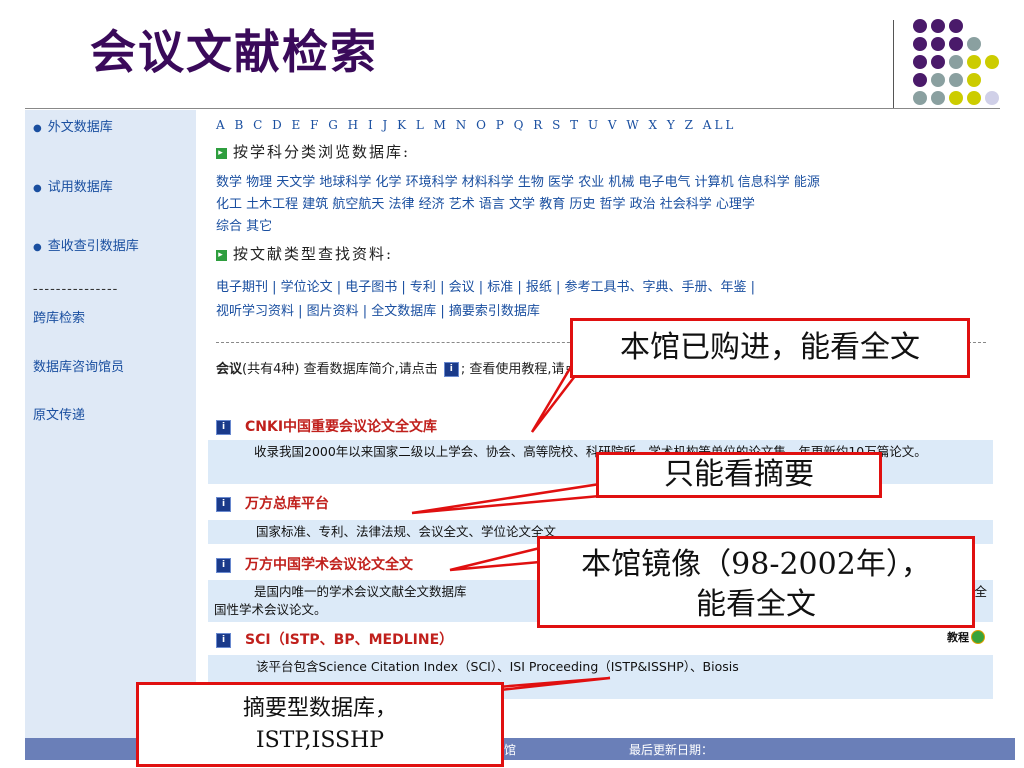  I want to click on slide-title: 会议文献检索, so click(234, 52).